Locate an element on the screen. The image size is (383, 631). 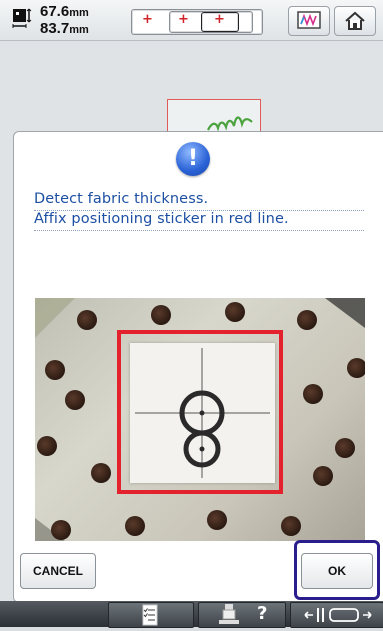
ok-button-highlight is located at coordinates (337, 570).